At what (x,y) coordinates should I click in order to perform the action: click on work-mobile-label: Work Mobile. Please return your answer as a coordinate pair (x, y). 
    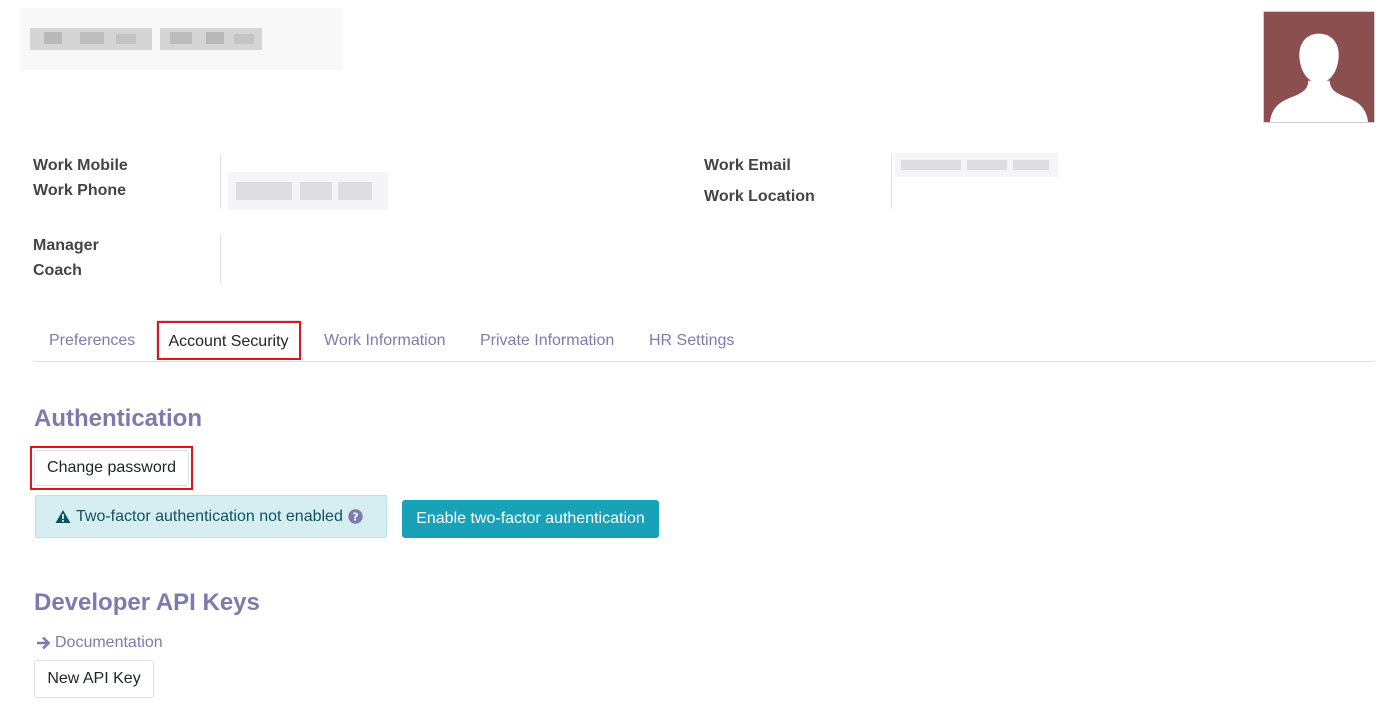
    Looking at the image, I should click on (80, 165).